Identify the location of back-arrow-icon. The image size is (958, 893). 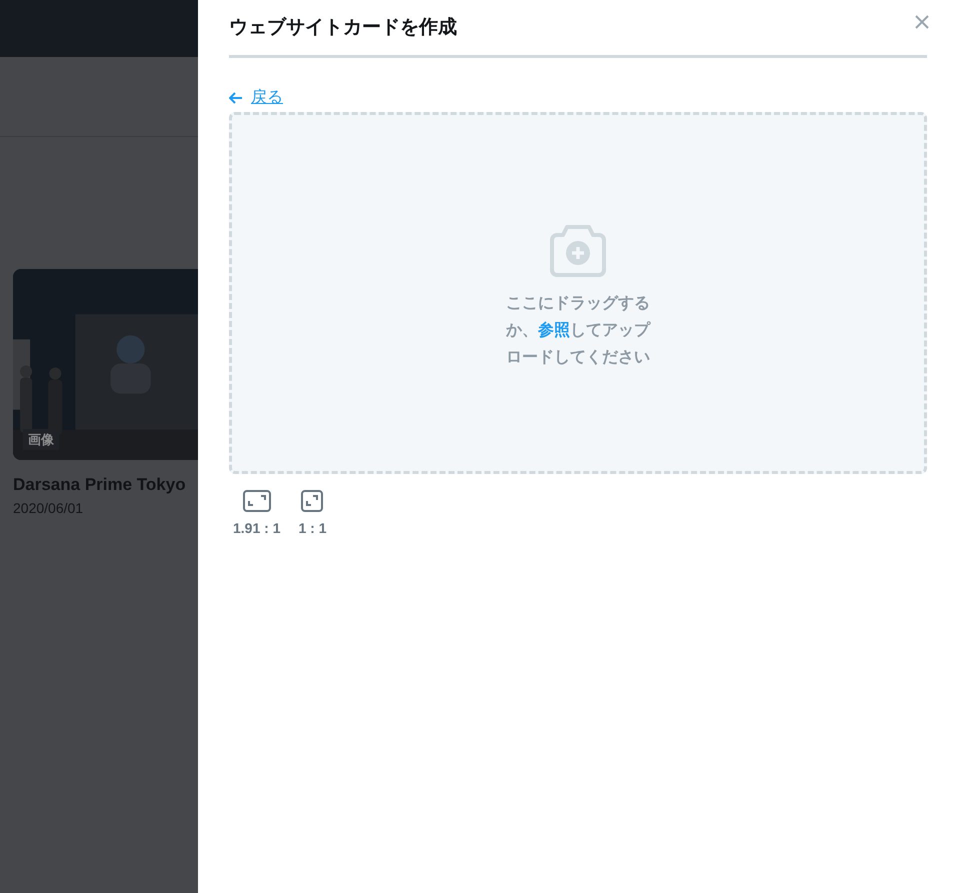
(236, 98).